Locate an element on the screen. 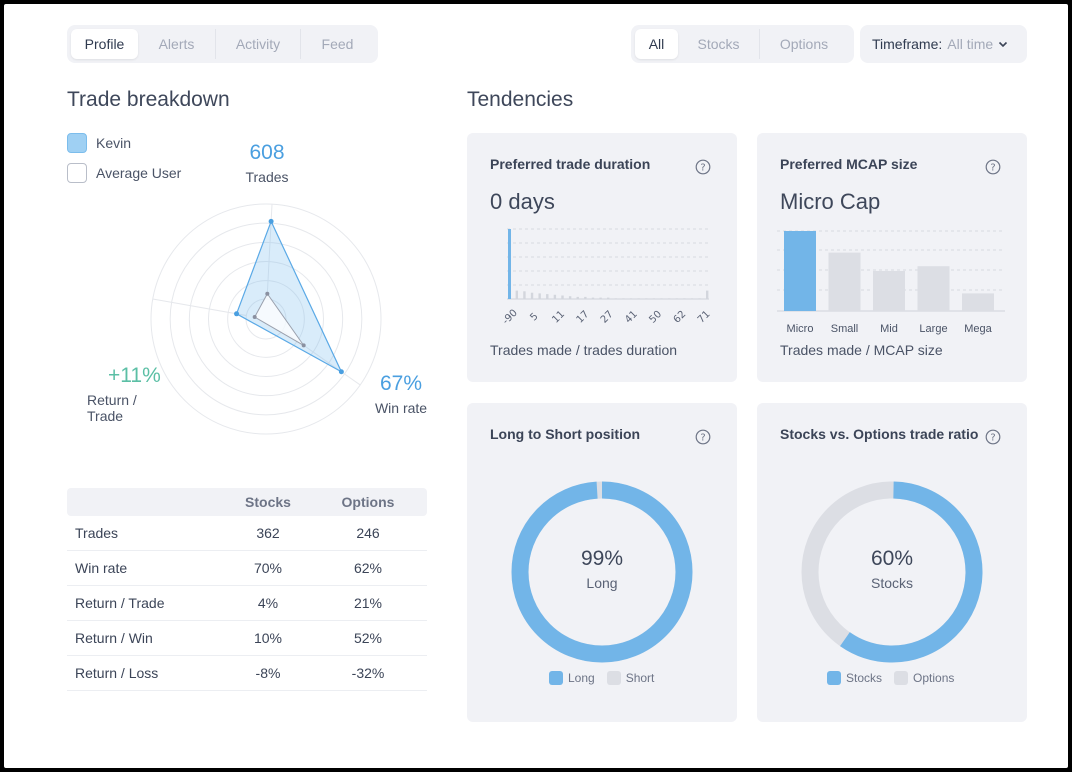  radar-point-kevin is located at coordinates (271, 221).